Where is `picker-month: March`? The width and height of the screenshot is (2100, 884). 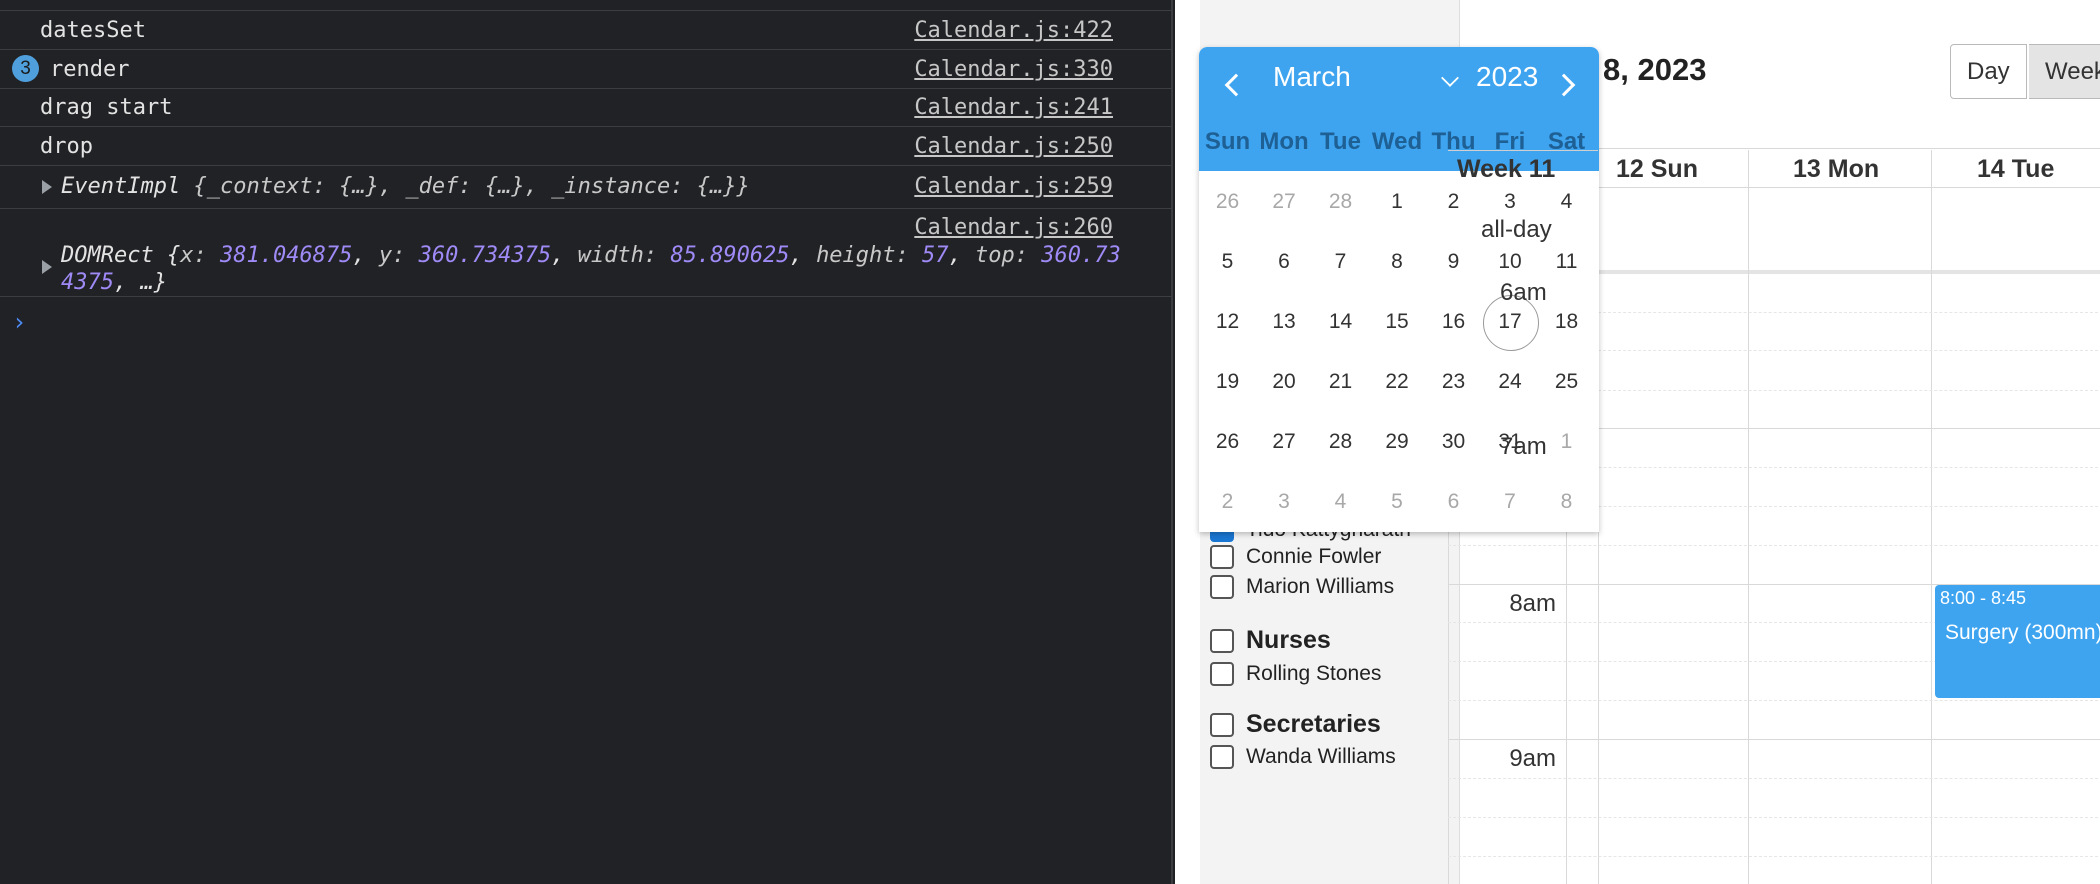
picker-month: March is located at coordinates (1312, 77).